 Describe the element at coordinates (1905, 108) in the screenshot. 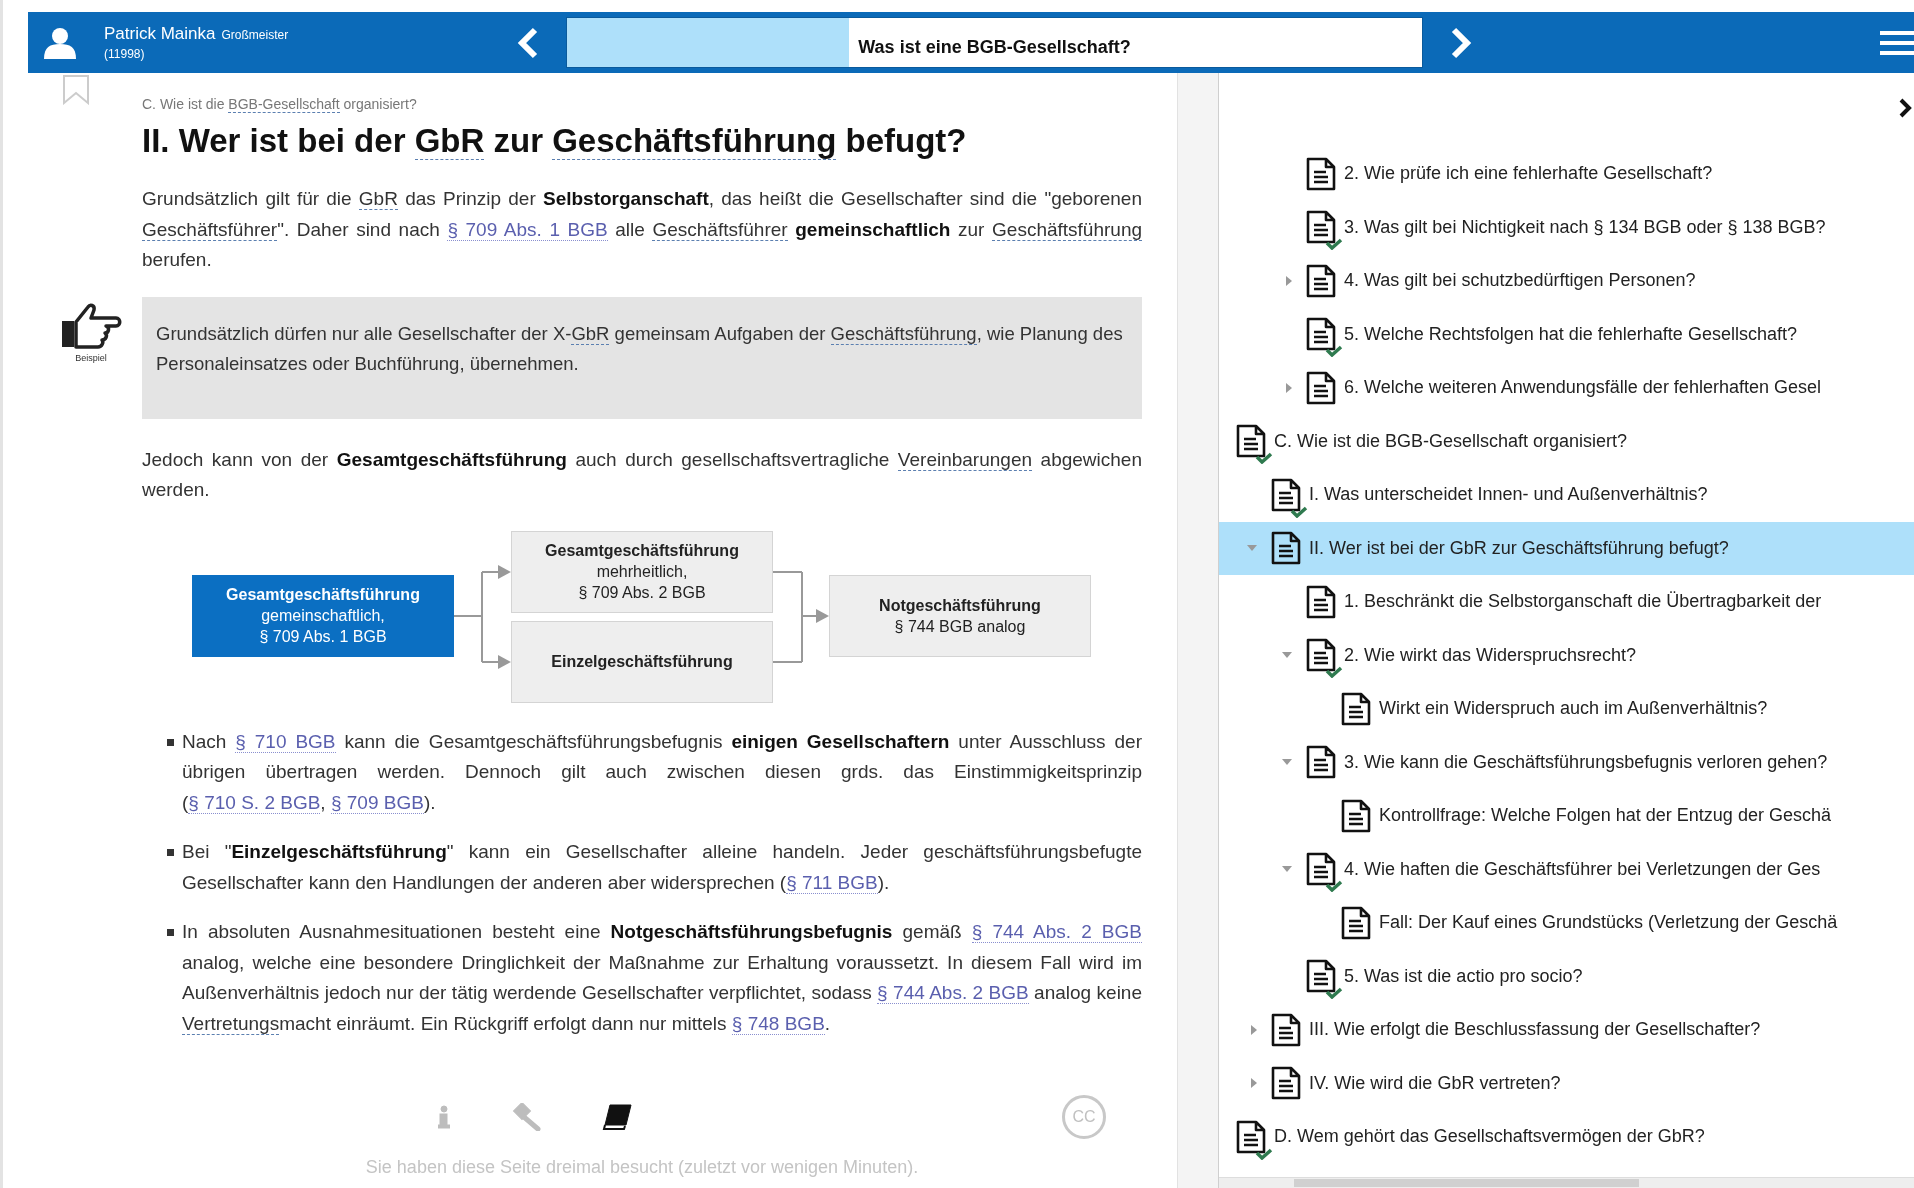

I see `chevron-icon` at that location.